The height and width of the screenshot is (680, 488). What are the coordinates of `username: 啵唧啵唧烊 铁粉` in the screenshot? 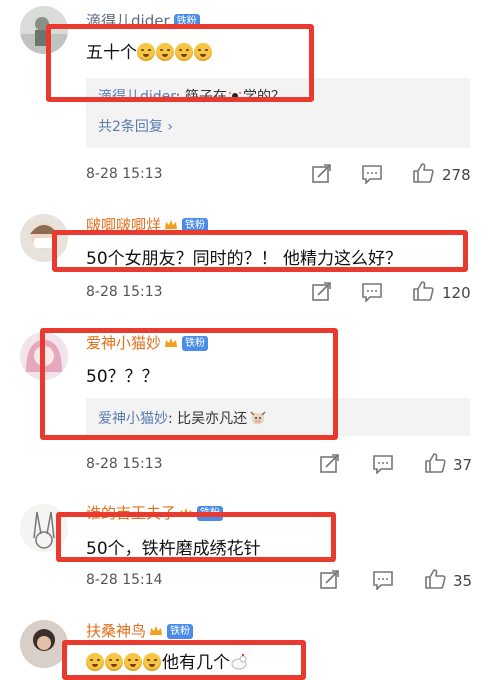 It's located at (147, 224).